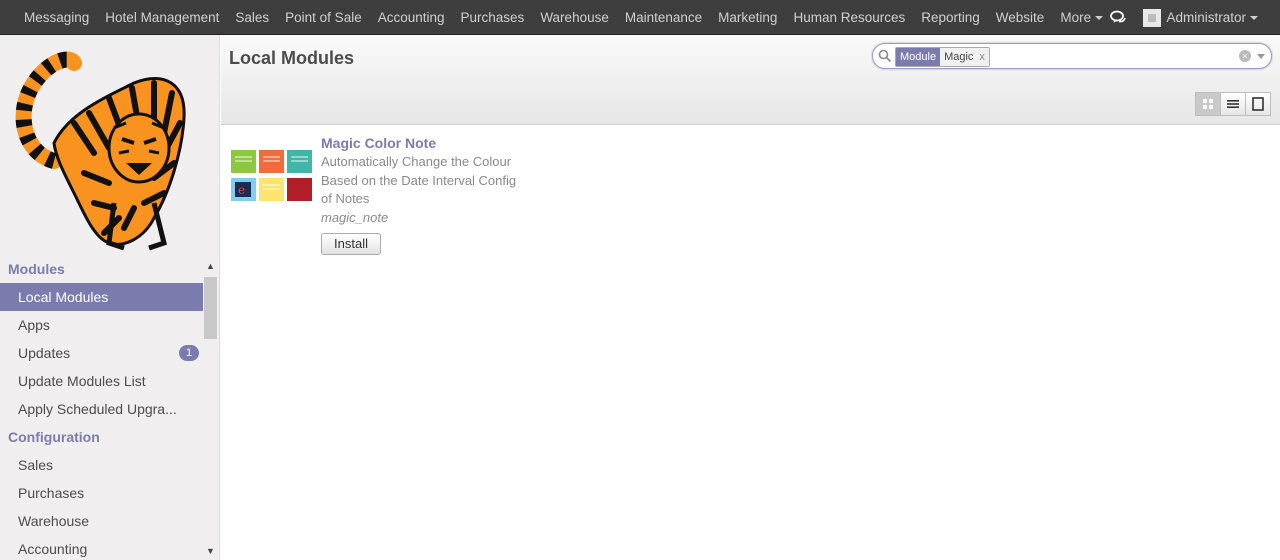 This screenshot has width=1280, height=560. Describe the element at coordinates (950, 17) in the screenshot. I see `menu-reporting: Reporting` at that location.